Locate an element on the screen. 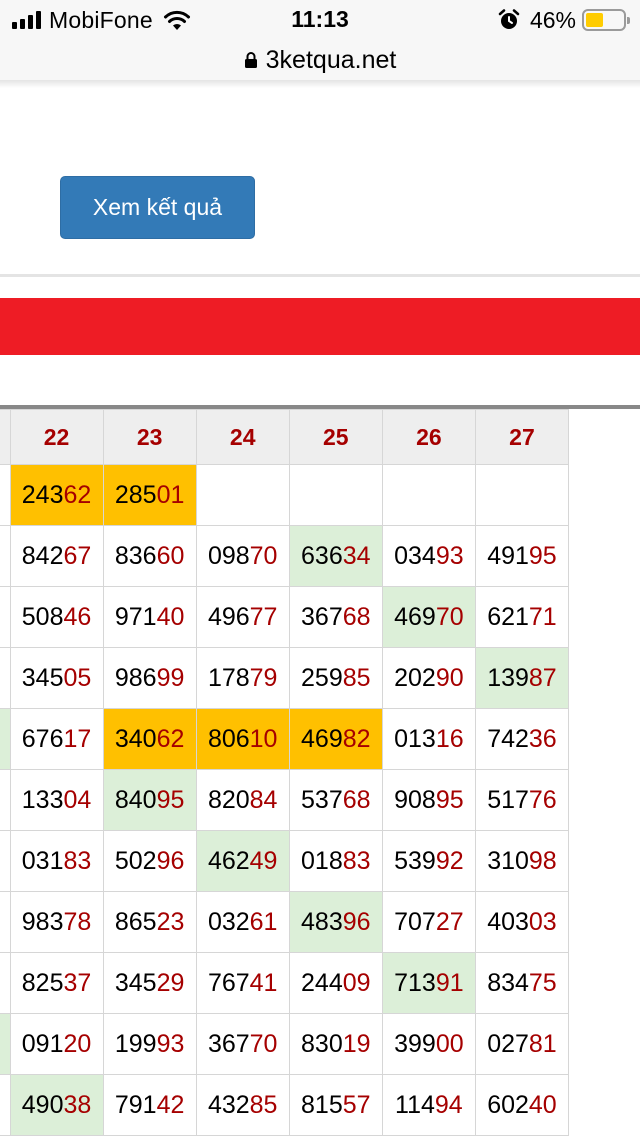  result-number-tail: 82 is located at coordinates (356, 738).